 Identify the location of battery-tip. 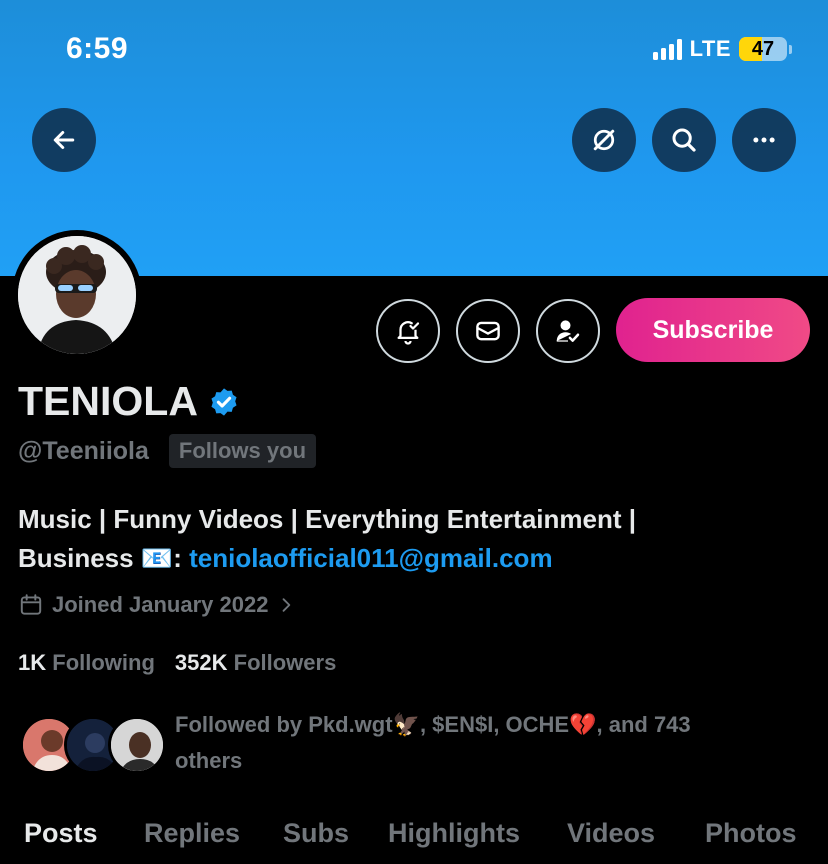
(790, 49).